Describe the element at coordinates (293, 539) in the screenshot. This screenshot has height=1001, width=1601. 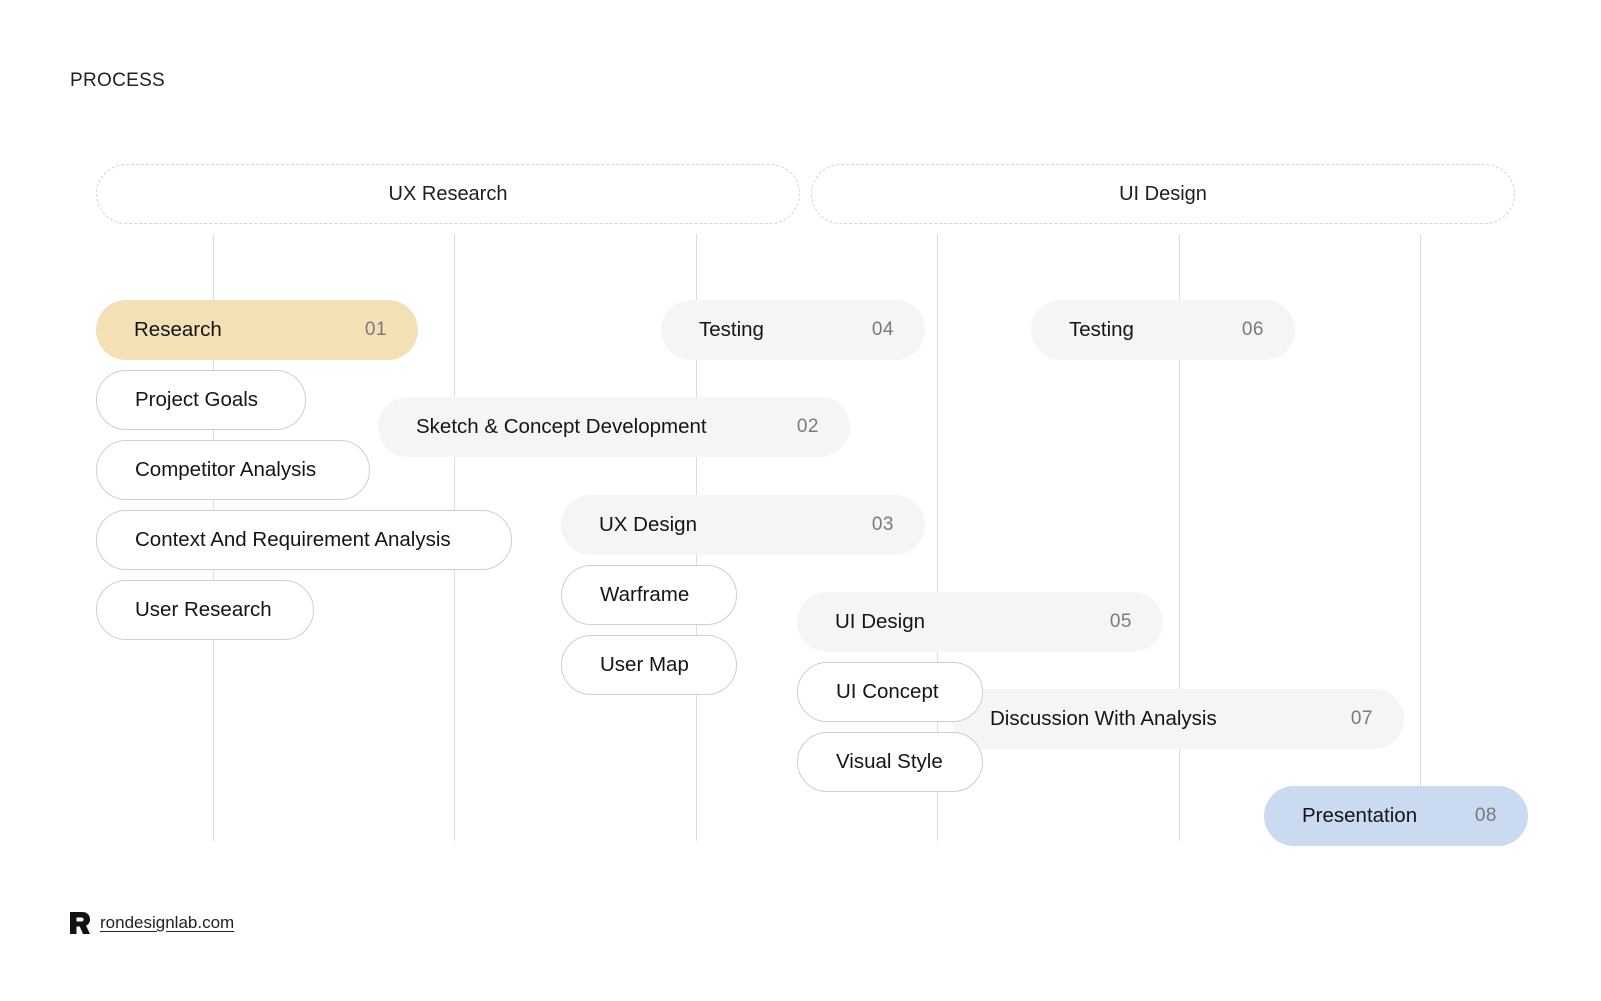
I see `subtask-label: Context And Requirement Analysis` at that location.